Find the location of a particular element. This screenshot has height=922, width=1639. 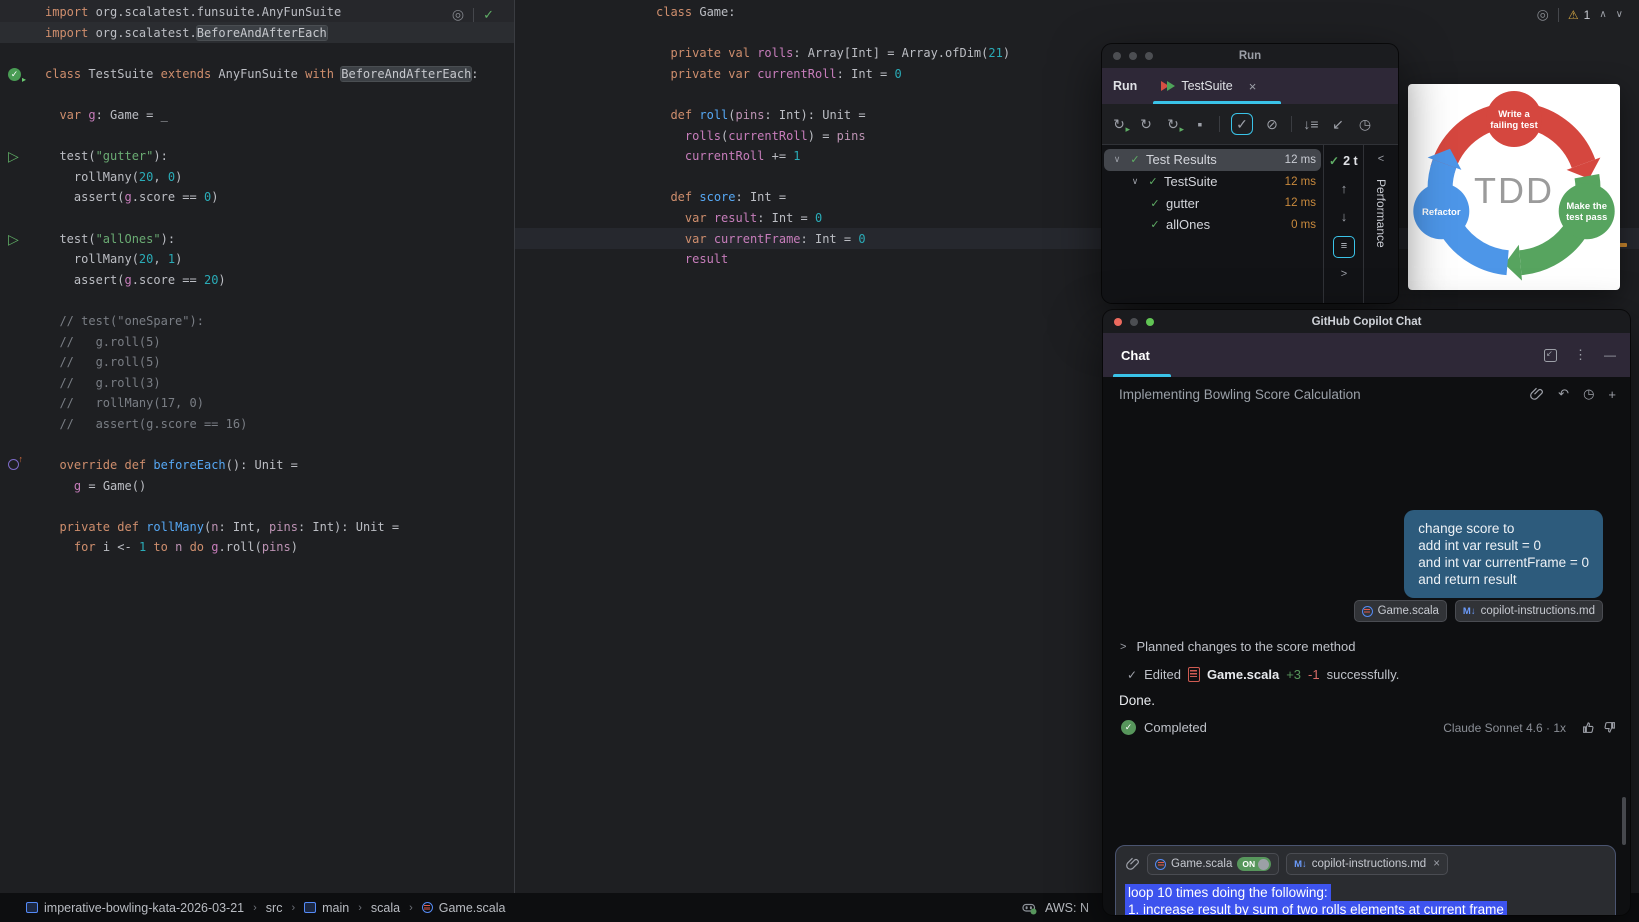

import-results-icon: ↙ is located at coordinates (1338, 124).